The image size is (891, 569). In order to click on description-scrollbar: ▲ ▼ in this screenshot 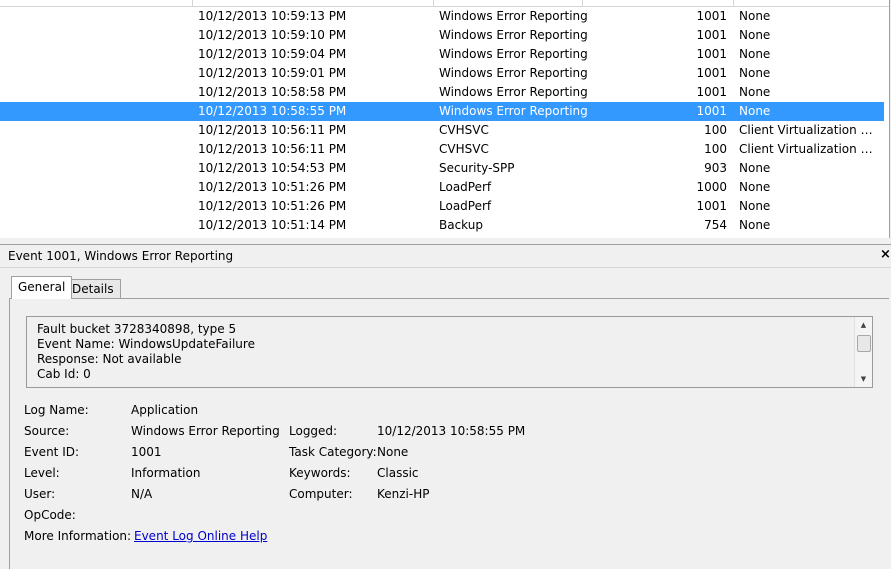, I will do `click(863, 352)`.